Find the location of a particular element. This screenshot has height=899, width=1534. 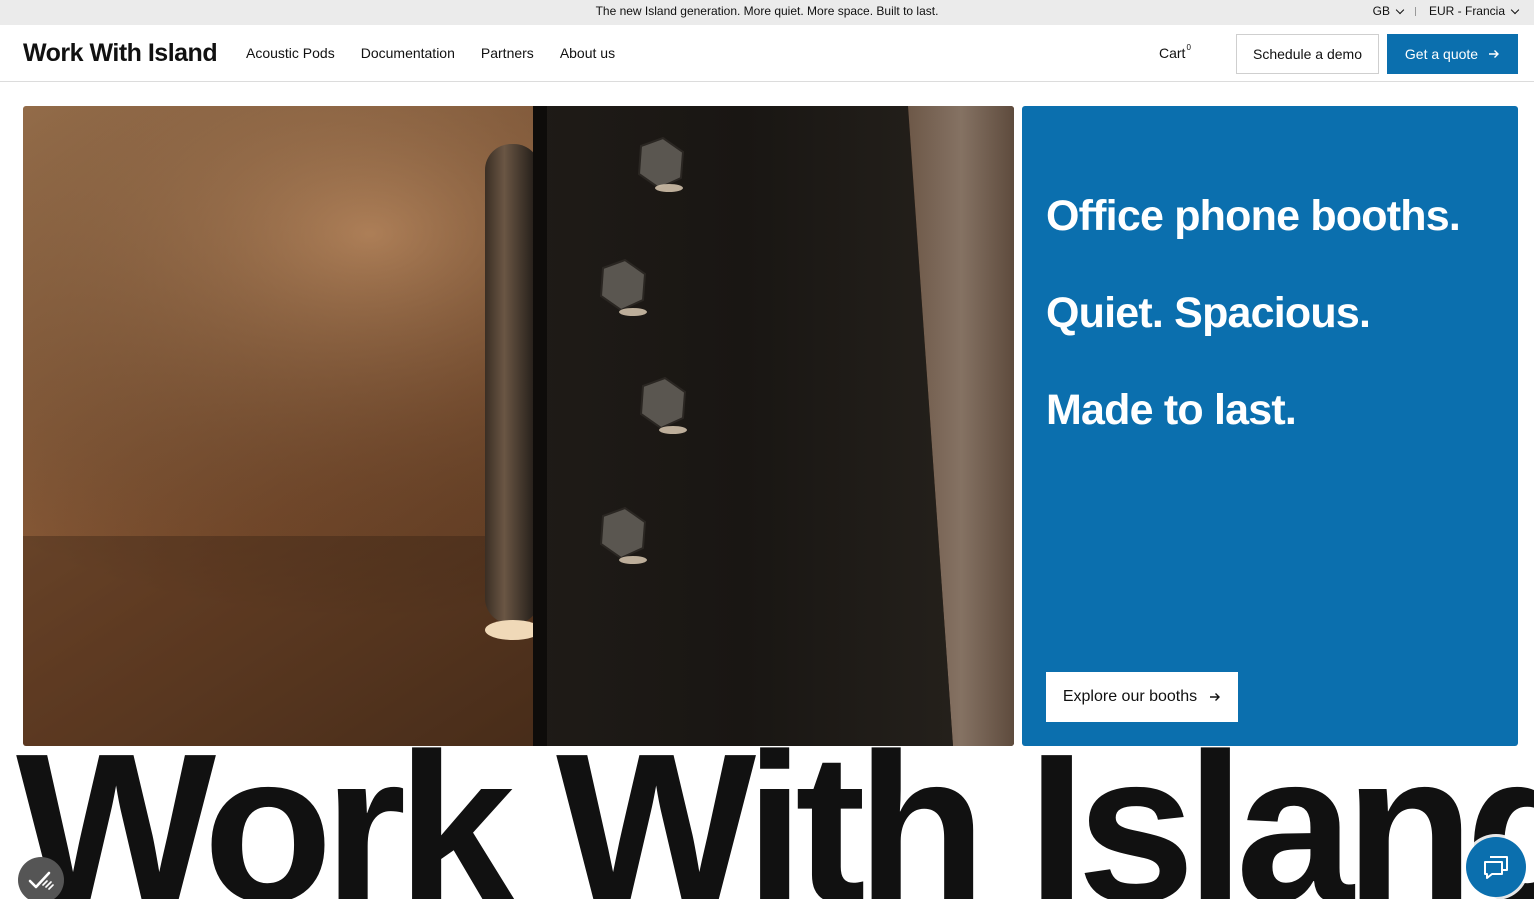

locale-selectors: GB EUR - Francia is located at coordinates (1446, 11).